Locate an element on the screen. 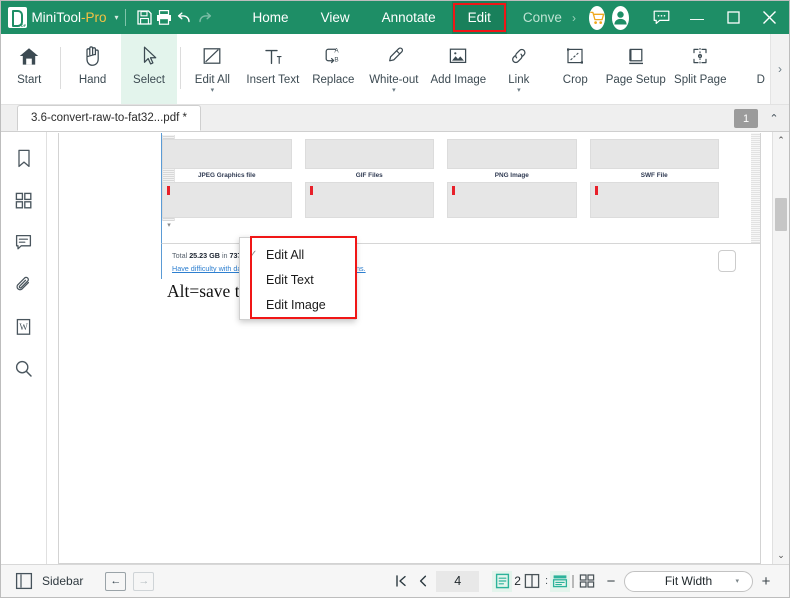  view-mode-colon: : is located at coordinates (546, 581).